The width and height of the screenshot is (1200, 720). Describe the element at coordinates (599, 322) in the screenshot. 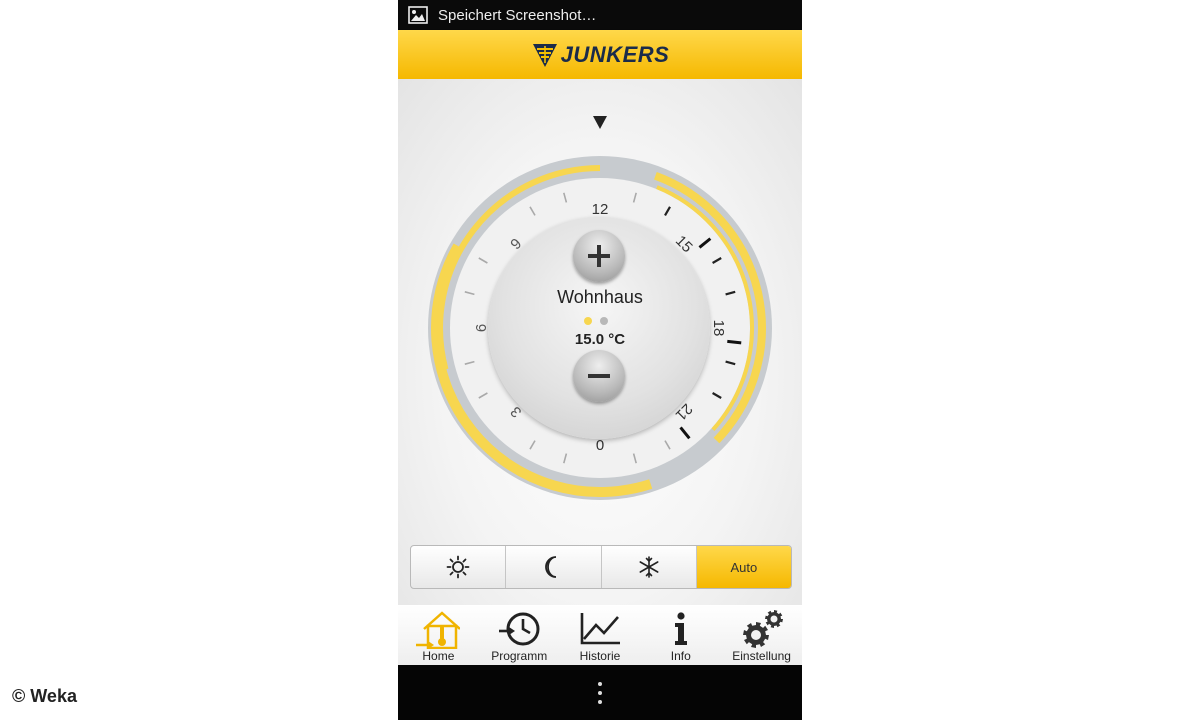

I see `zone-page-indicator` at that location.